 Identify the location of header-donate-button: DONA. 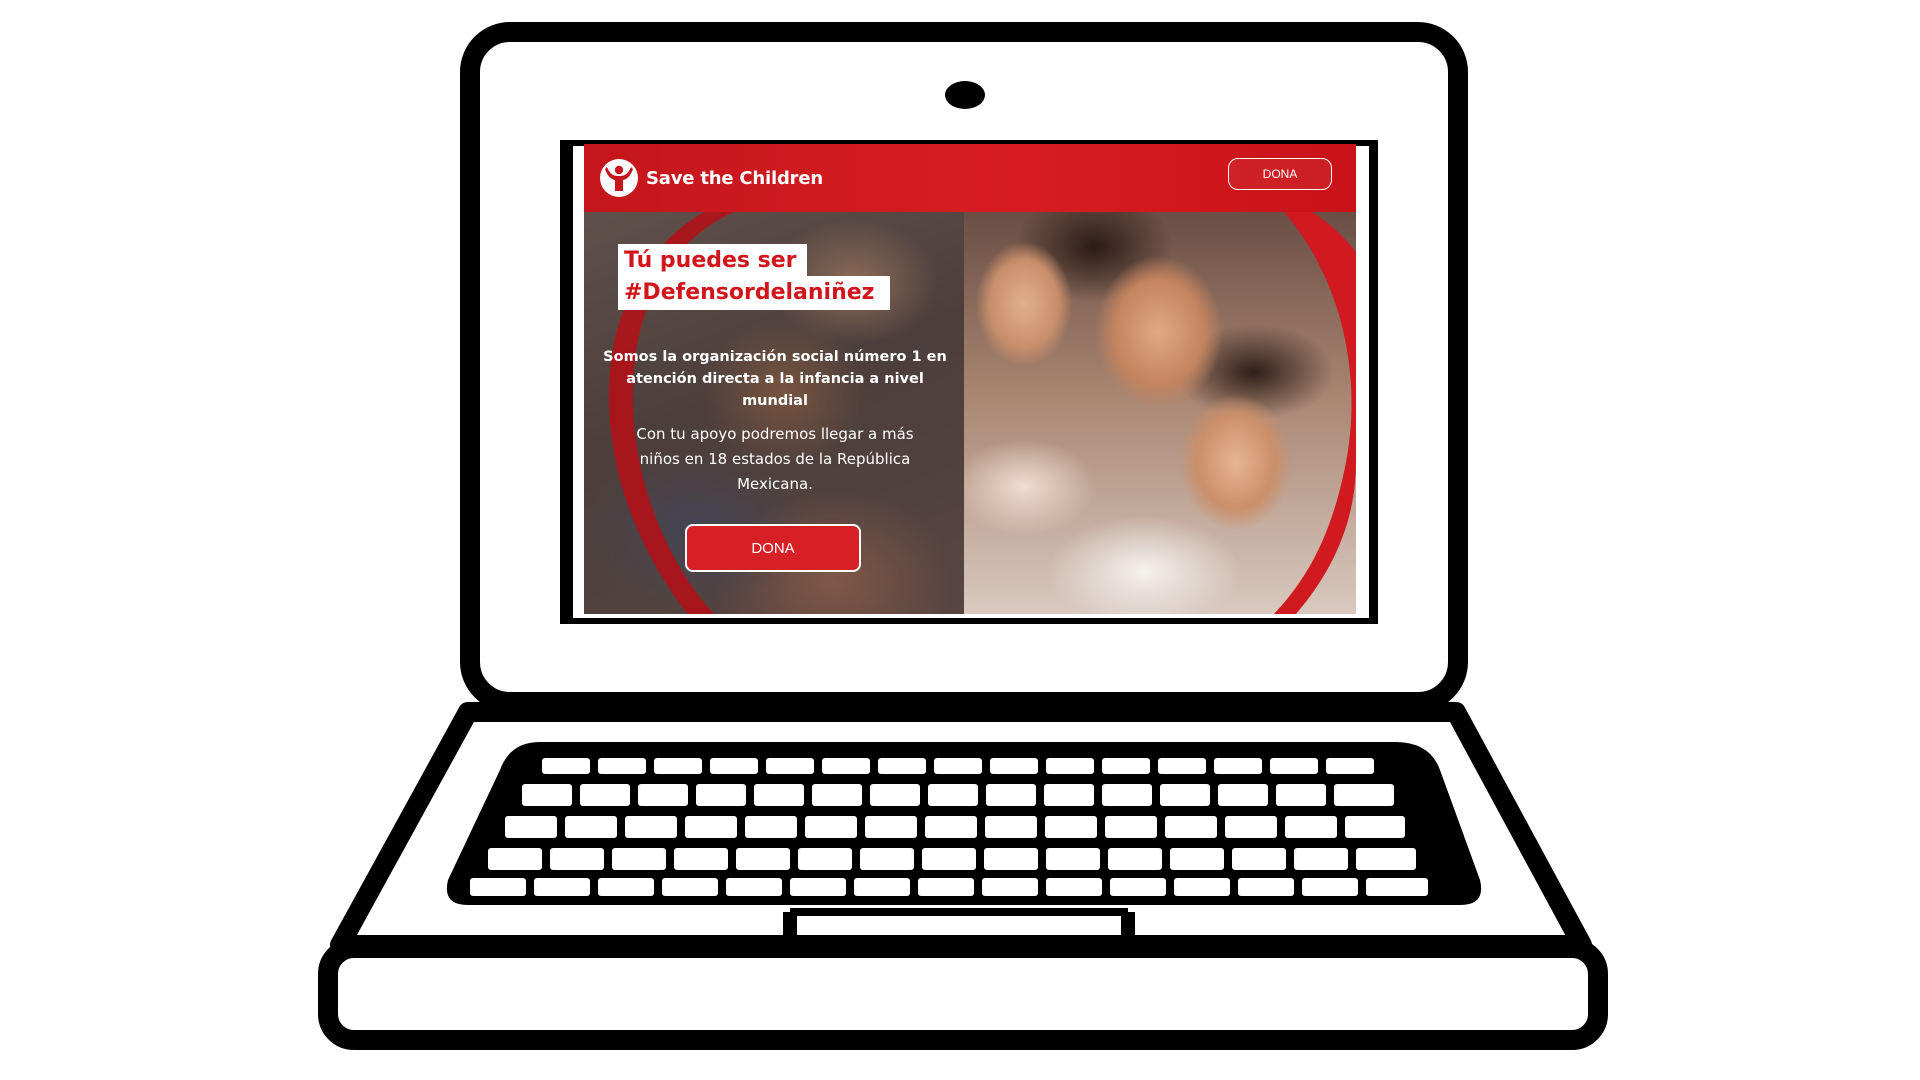
(1280, 174).